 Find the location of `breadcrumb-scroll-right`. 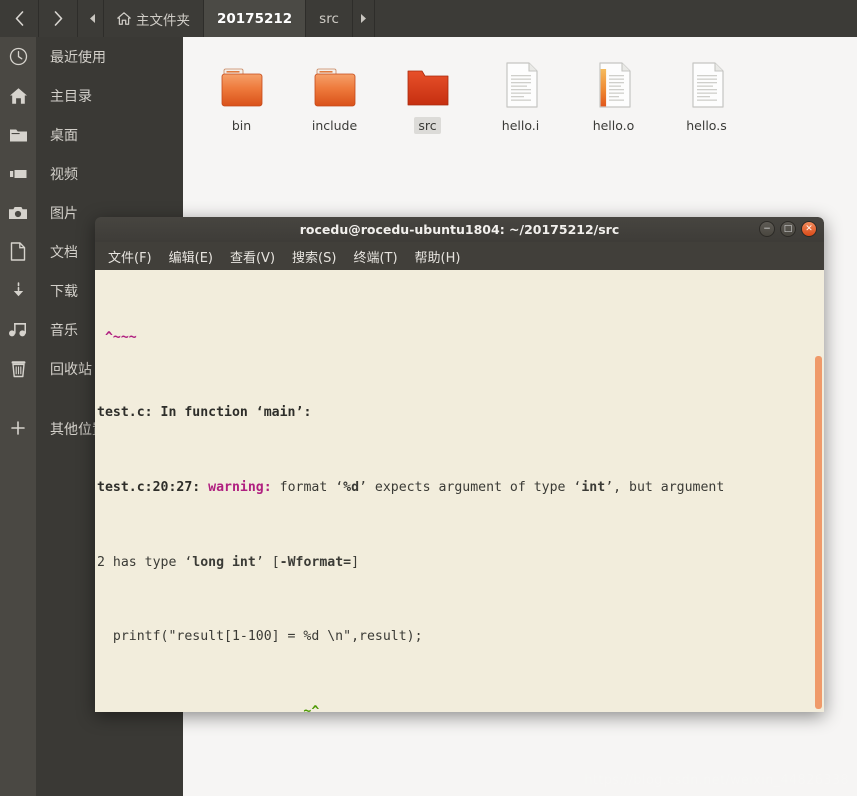

breadcrumb-scroll-right is located at coordinates (363, 18).